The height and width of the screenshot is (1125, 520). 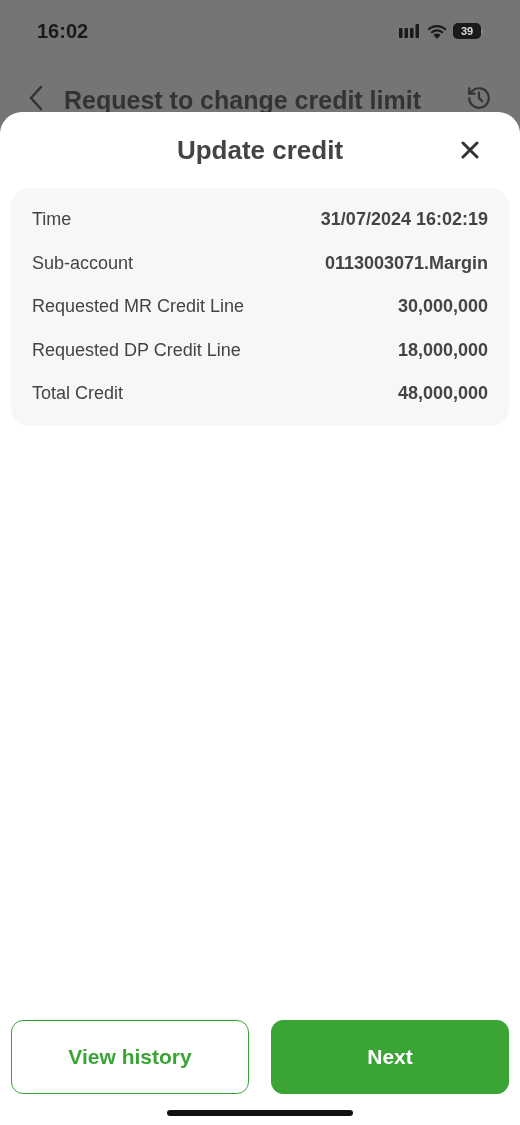 I want to click on detail-value: 31/07/2024 16:02:19, so click(x=404, y=220).